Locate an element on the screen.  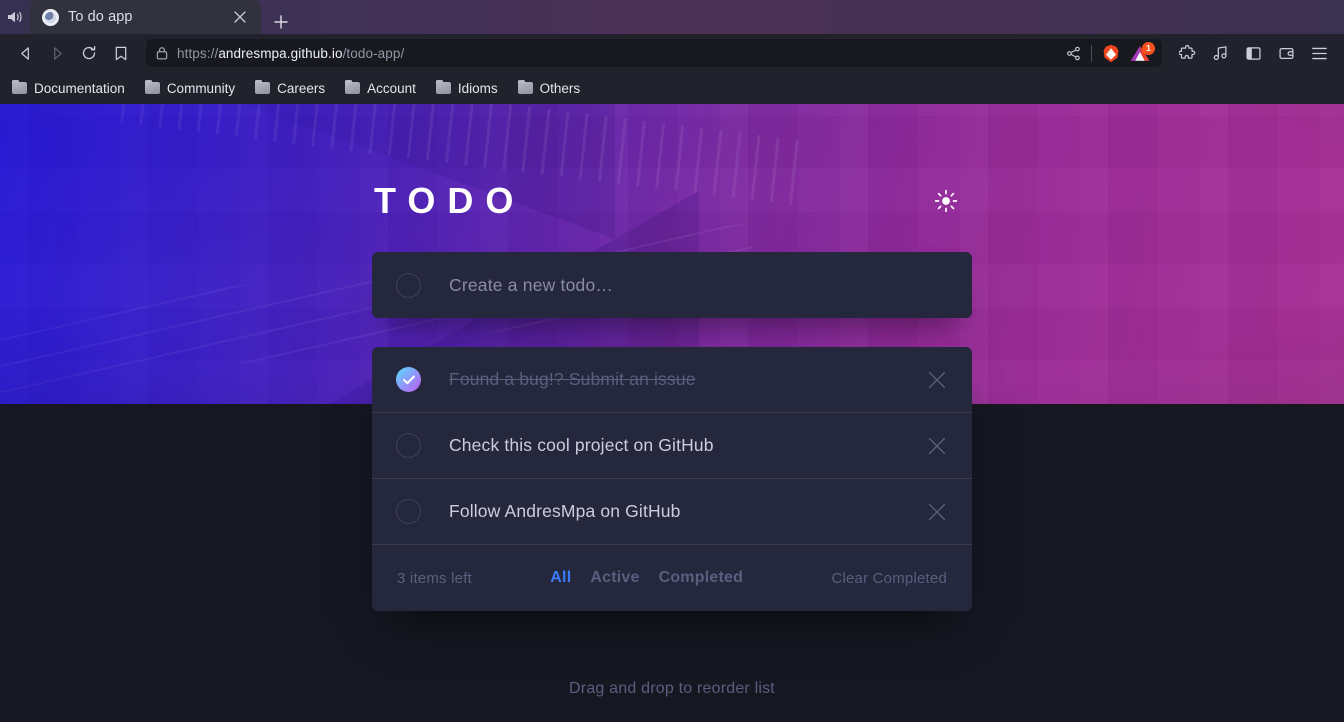
tab-title: To do app is located at coordinates (100, 17).